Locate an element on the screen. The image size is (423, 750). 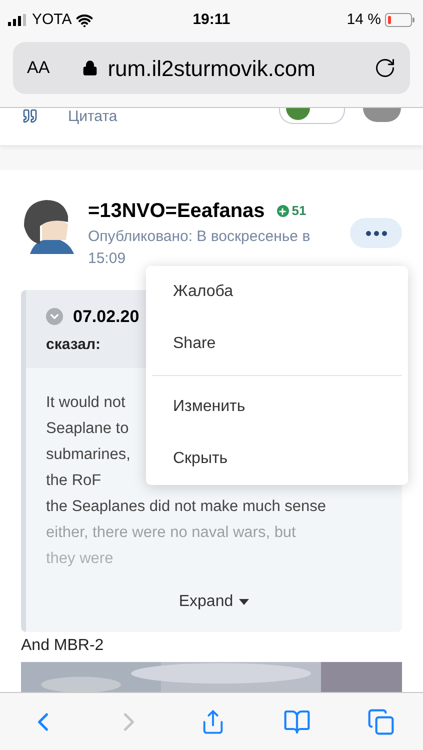
quote-text-line: either, there were no naval wars, but is located at coordinates (171, 533).